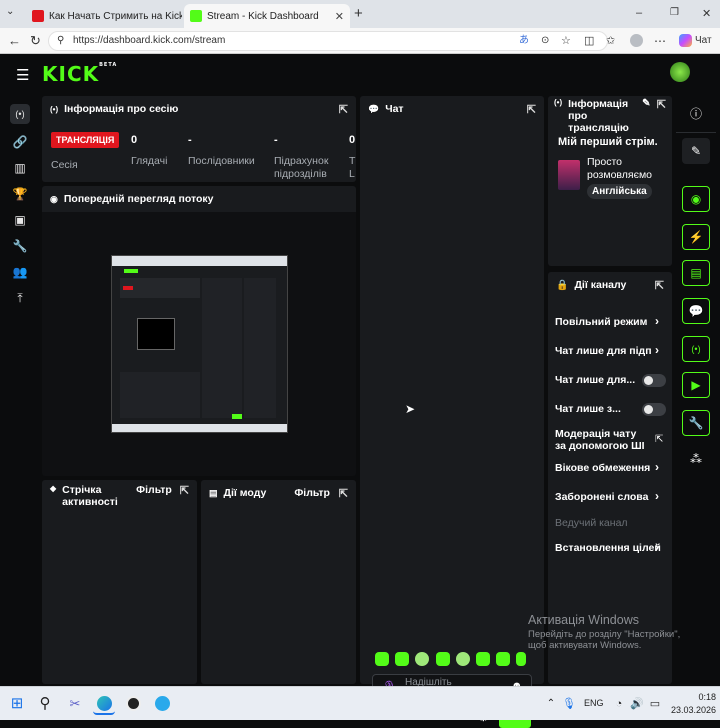  I want to click on chat-toggle-icon: 💬, so click(696, 311).